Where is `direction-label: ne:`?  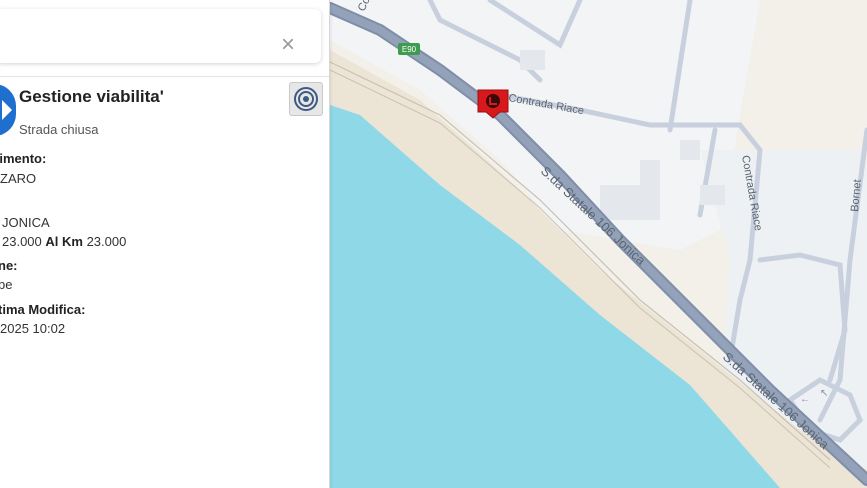 direction-label: ne: is located at coordinates (9, 265).